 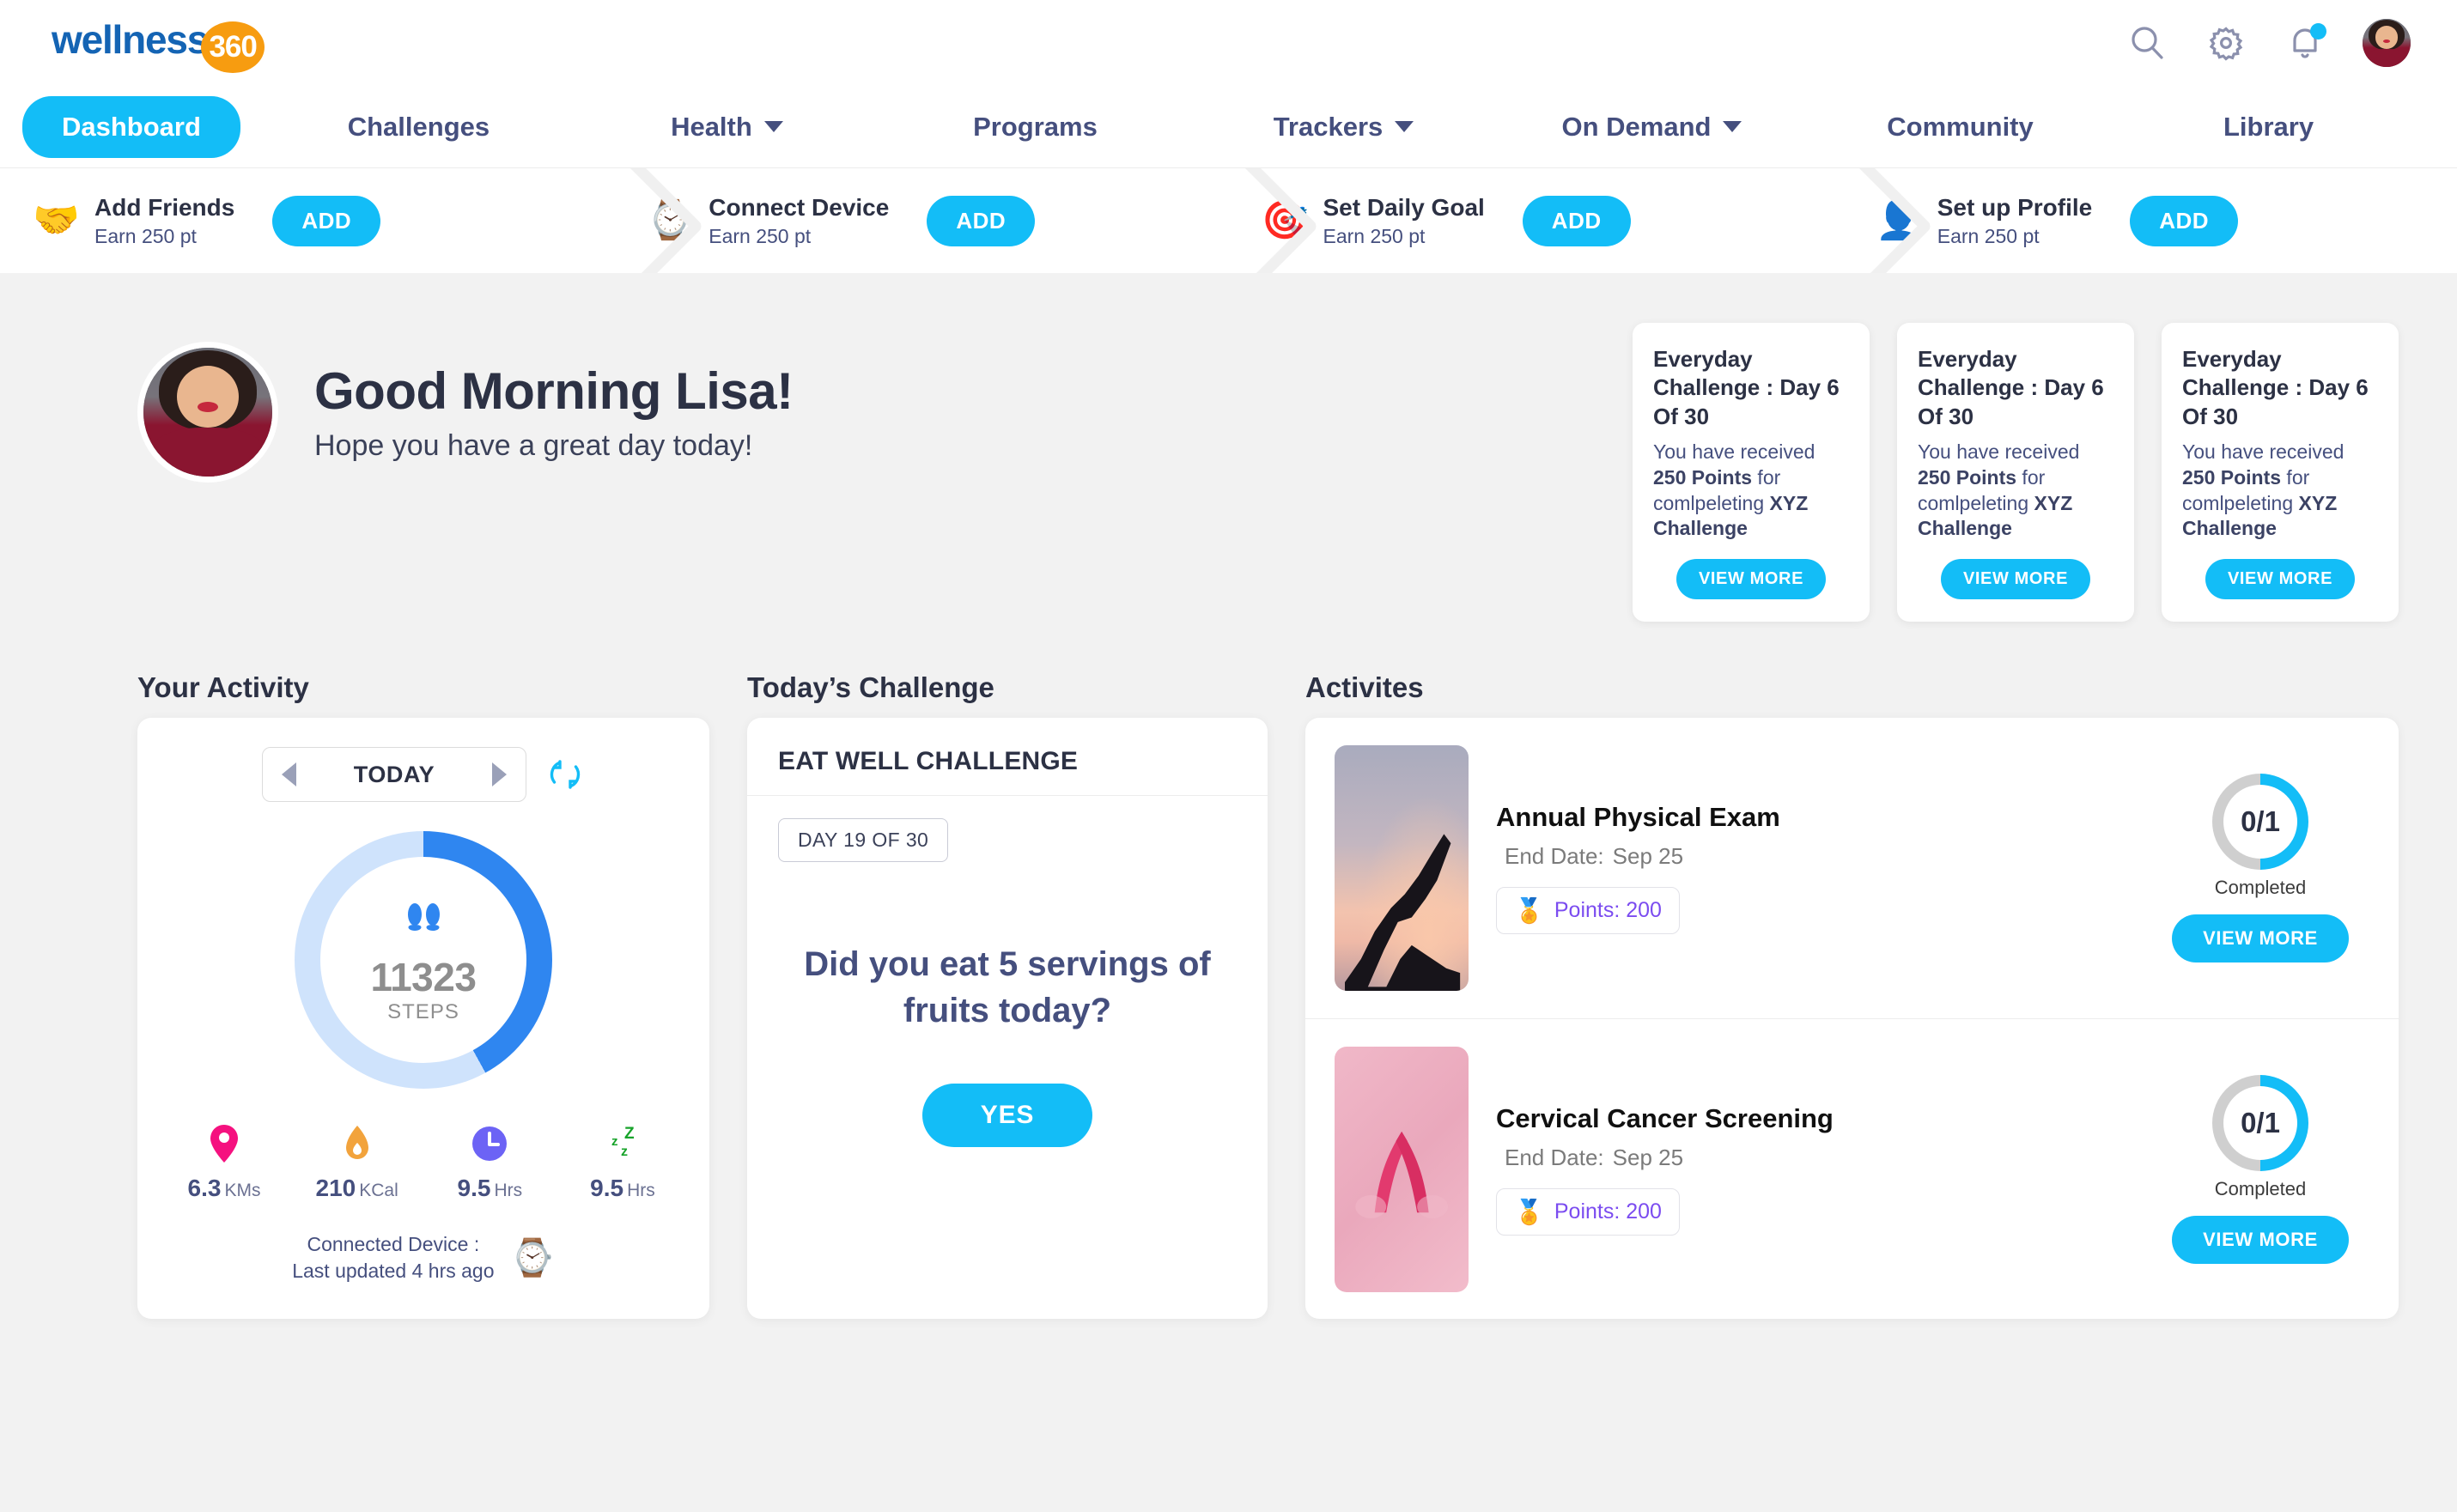 I want to click on search-icon, so click(x=2147, y=42).